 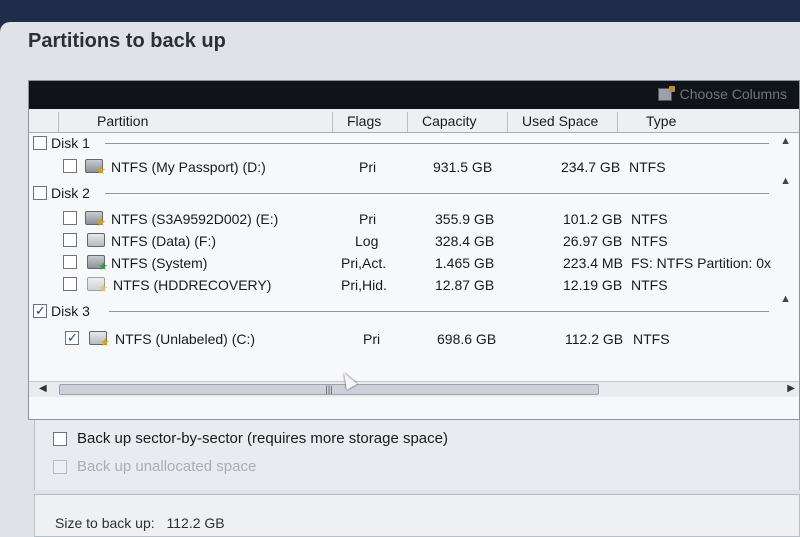 What do you see at coordinates (417, 515) in the screenshot?
I see `size-summary: Size to back up: 112.2 GB` at bounding box center [417, 515].